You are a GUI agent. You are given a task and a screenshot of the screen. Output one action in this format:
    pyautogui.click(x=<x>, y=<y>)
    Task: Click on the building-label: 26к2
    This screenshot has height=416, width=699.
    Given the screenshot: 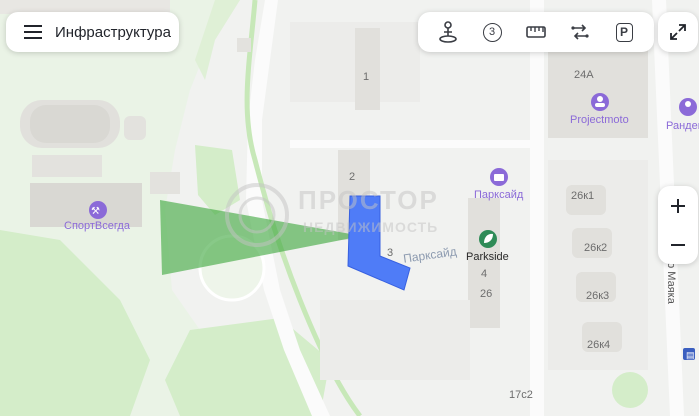 What is the action you would take?
    pyautogui.click(x=595, y=248)
    